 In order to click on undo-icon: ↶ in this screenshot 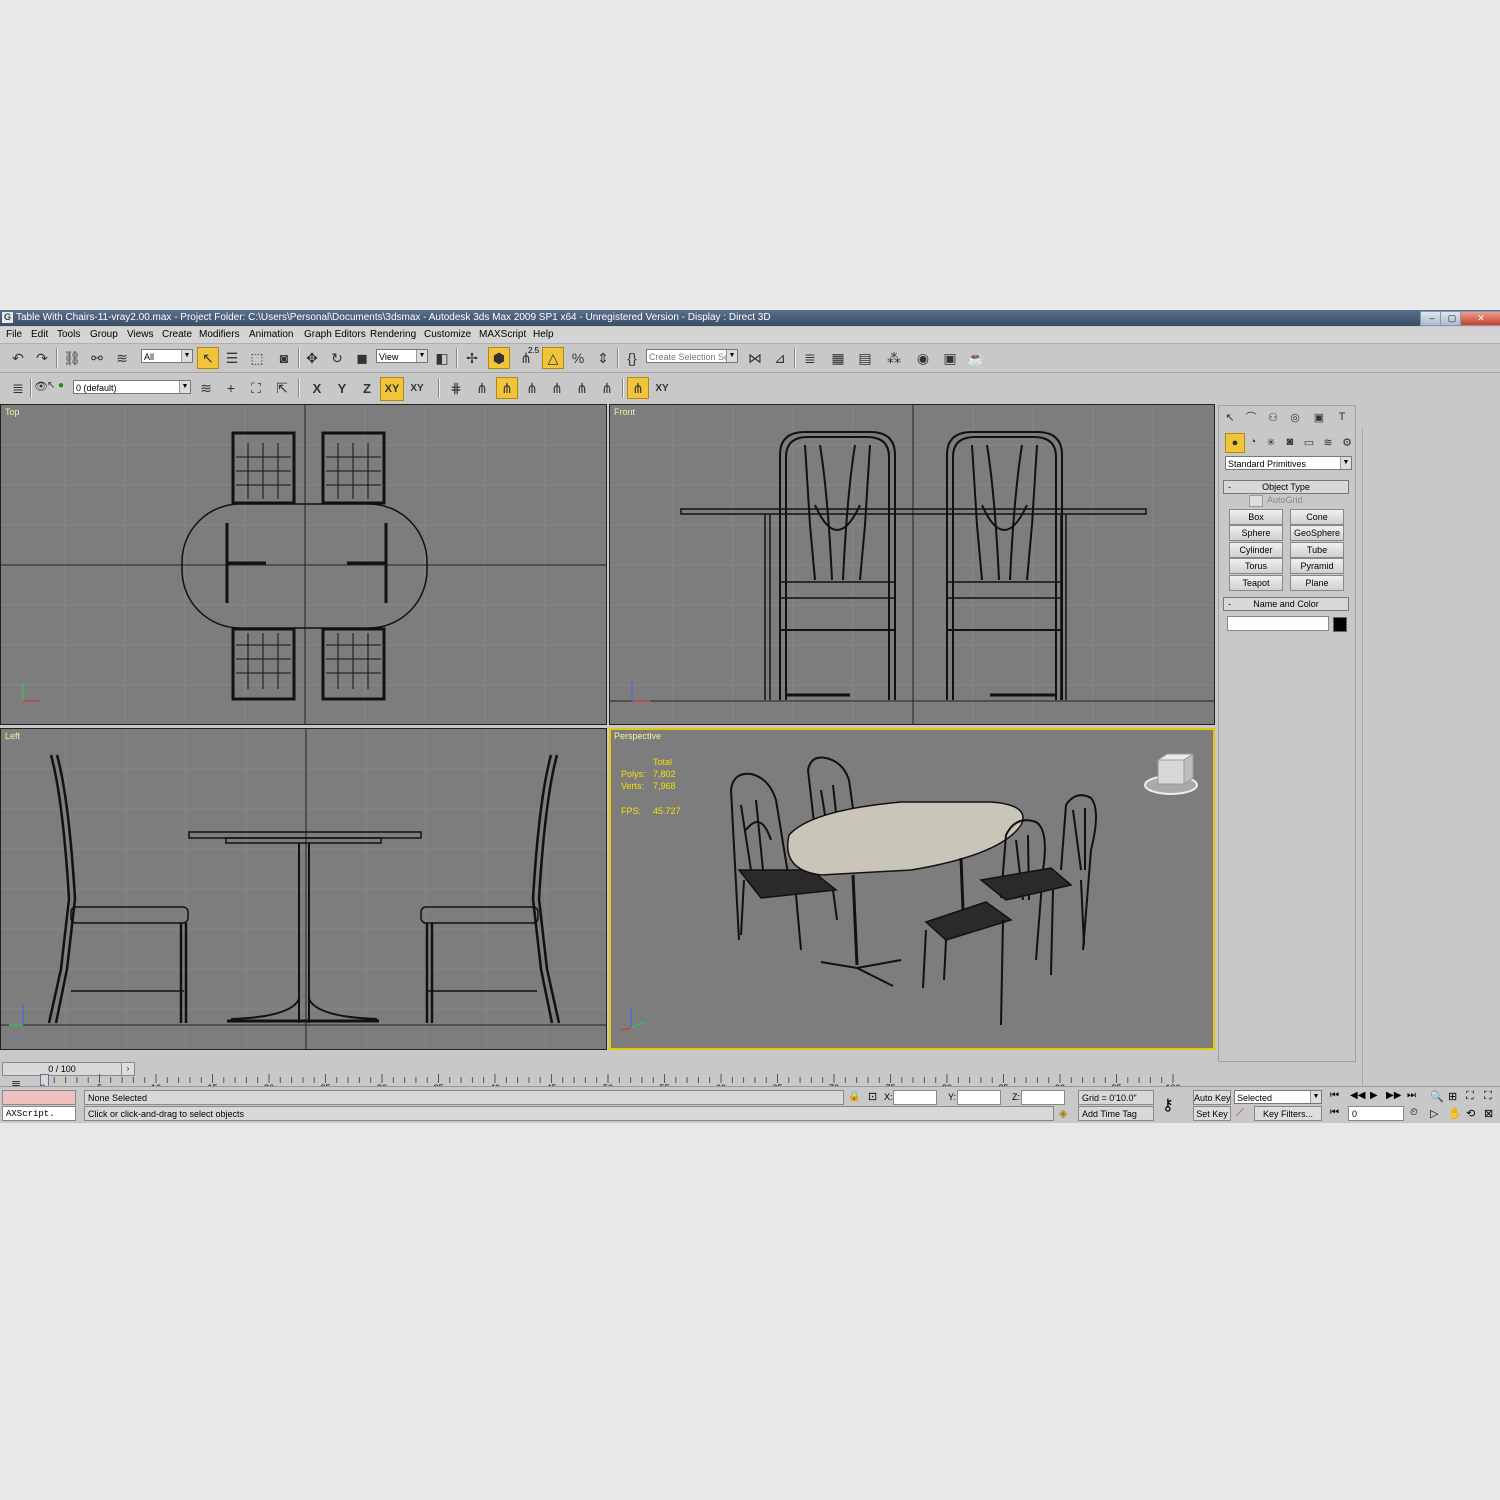, I will do `click(18, 358)`.